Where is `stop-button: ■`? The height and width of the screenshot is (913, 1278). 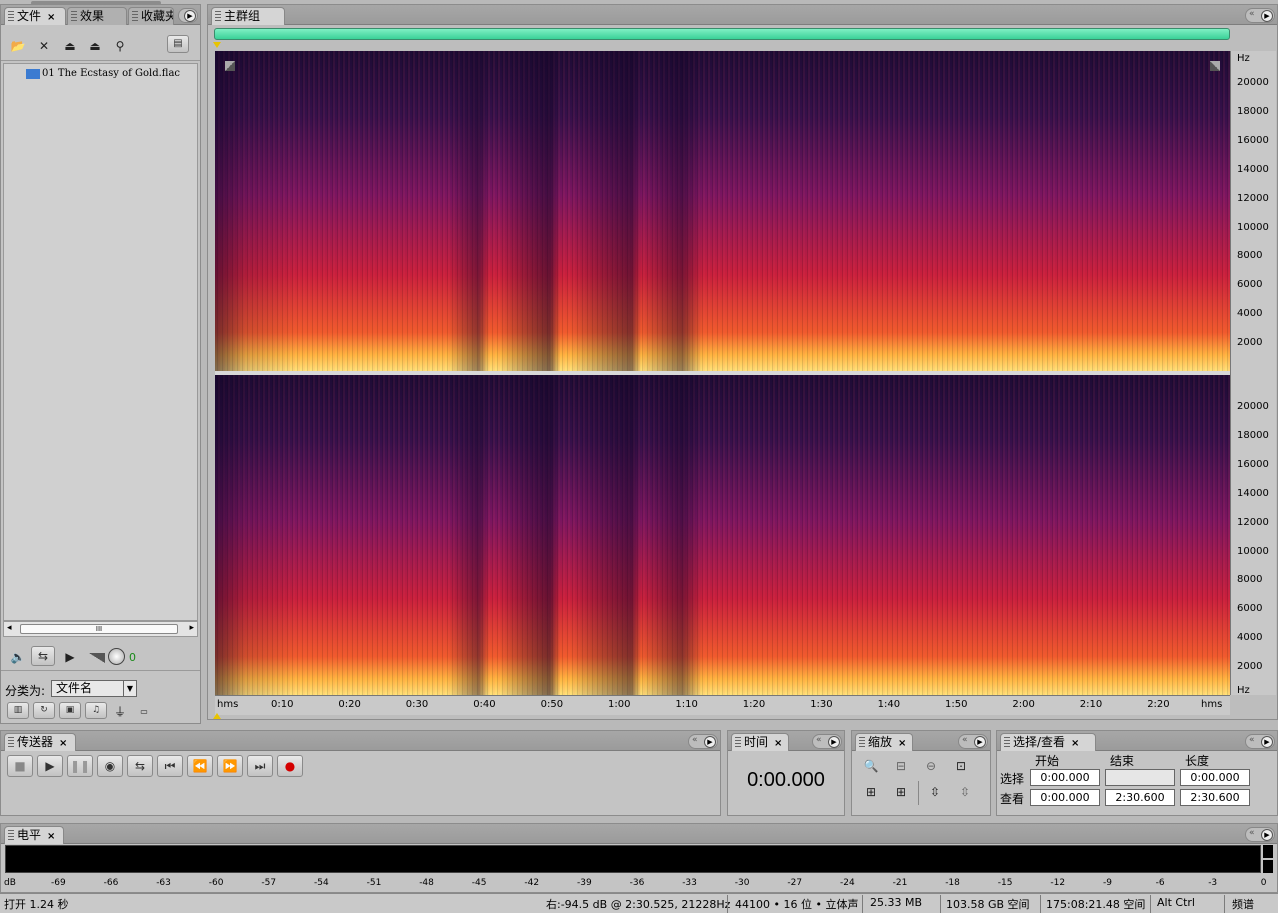
stop-button: ■ is located at coordinates (20, 766).